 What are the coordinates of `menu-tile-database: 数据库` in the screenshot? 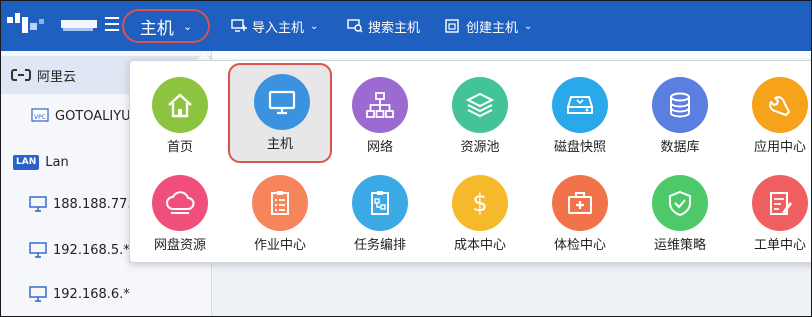 It's located at (680, 114).